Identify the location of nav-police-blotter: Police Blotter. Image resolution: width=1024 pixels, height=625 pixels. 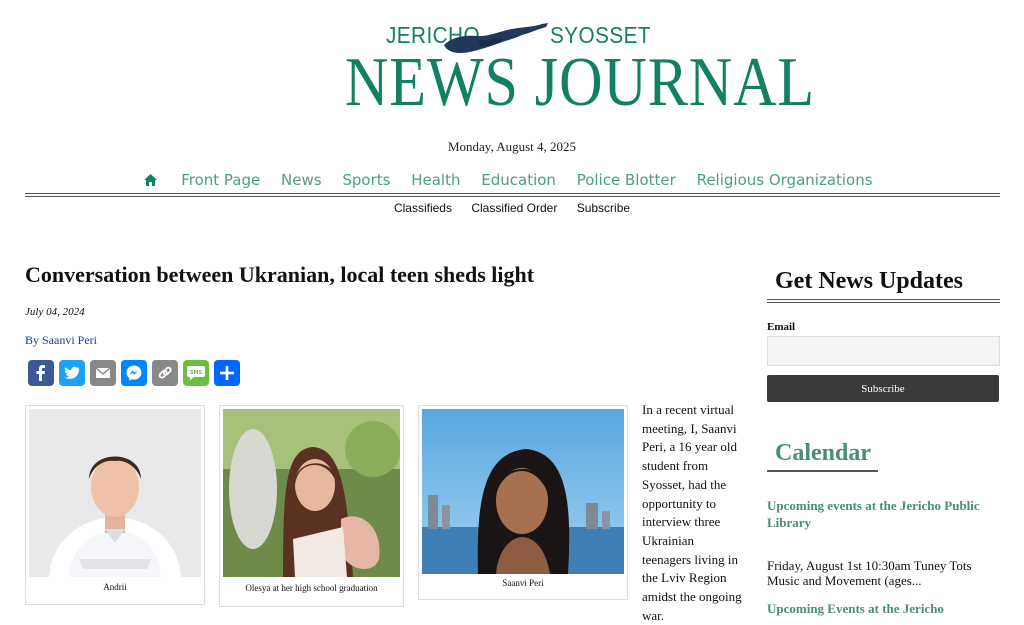
(626, 180).